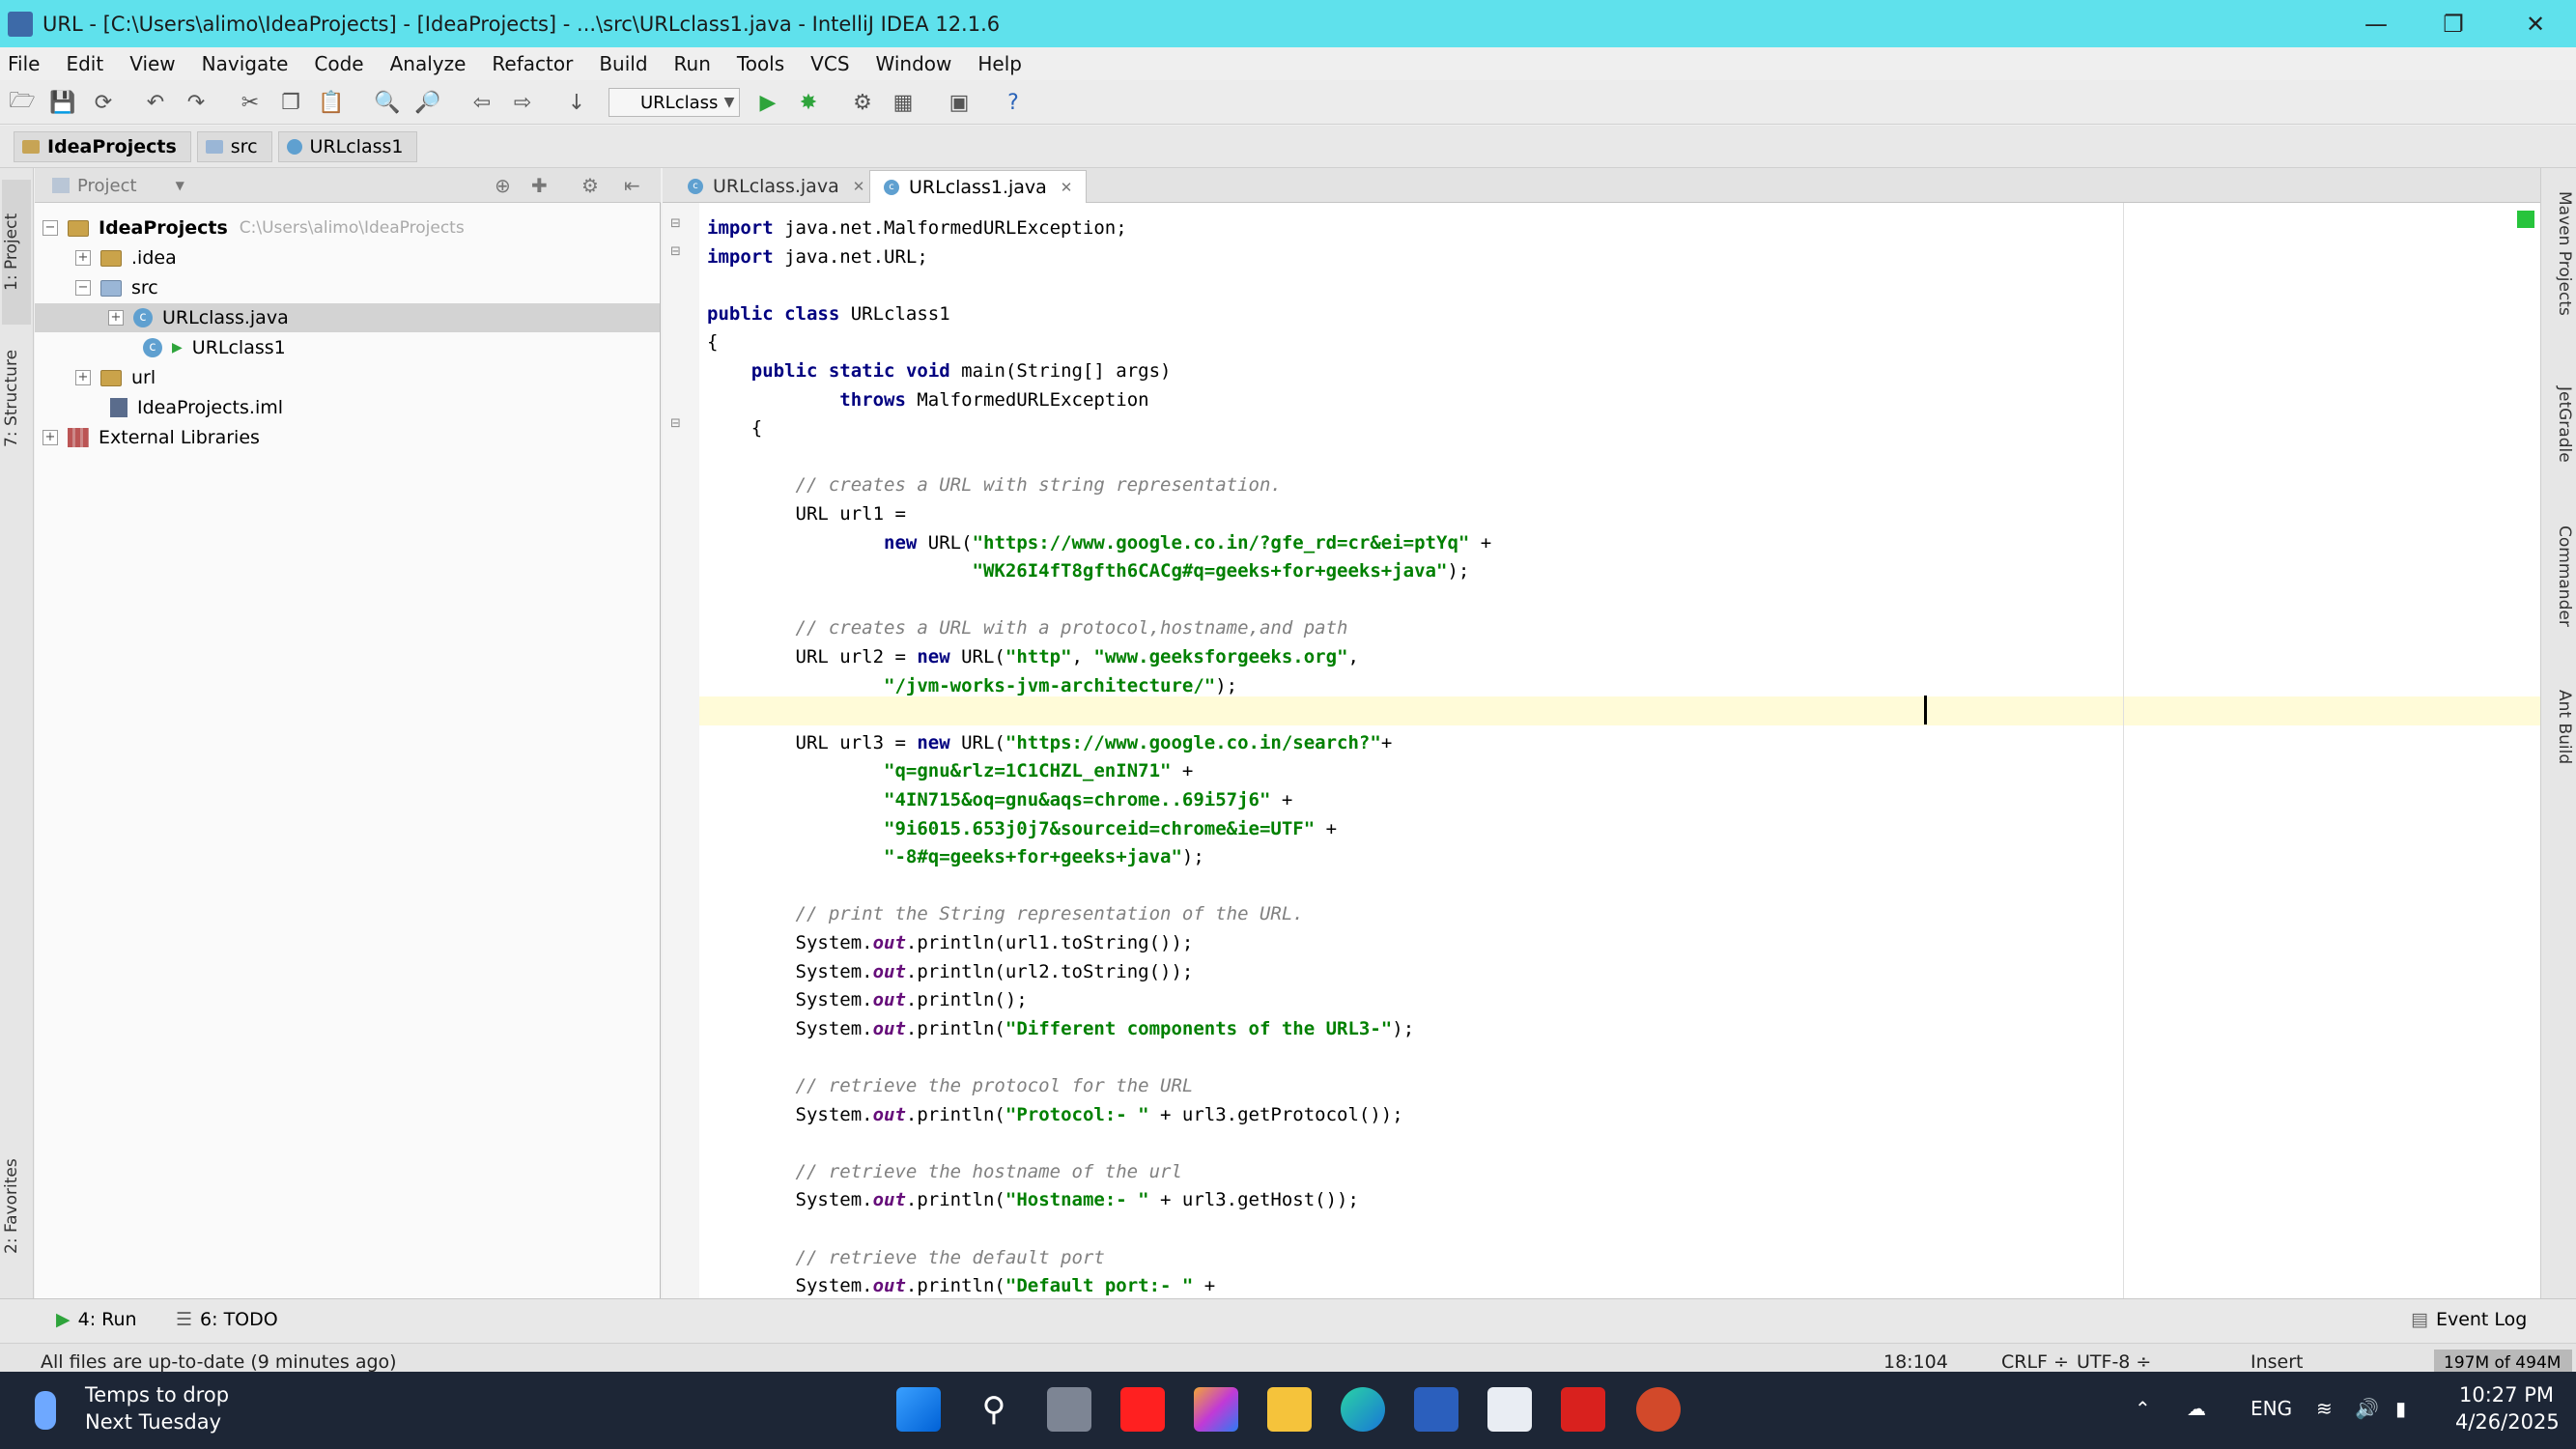 Image resolution: width=2576 pixels, height=1449 pixels. I want to click on menu-view: View, so click(152, 63).